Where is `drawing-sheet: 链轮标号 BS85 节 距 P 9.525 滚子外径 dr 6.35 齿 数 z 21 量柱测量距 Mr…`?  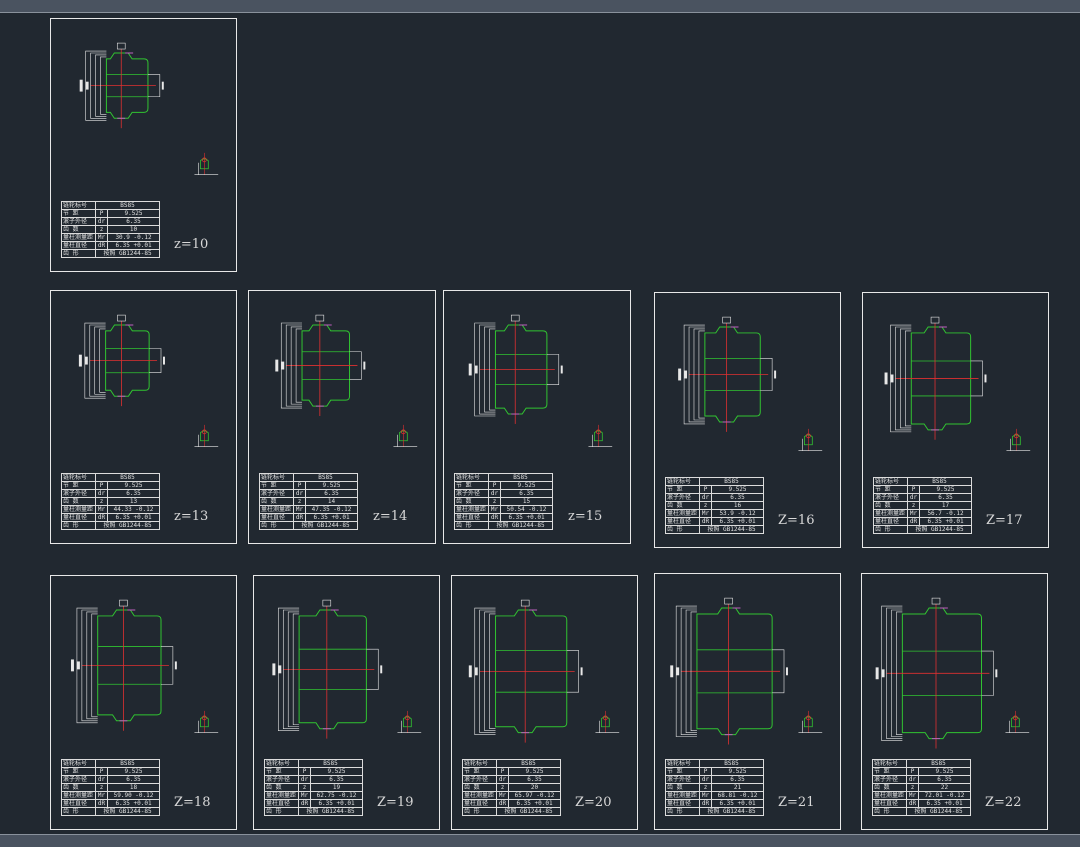
drawing-sheet: 链轮标号 BS85 节 距 P 9.525 滚子外径 dr 6.35 齿 数 z 21 量柱测量距 Mr… is located at coordinates (747, 701).